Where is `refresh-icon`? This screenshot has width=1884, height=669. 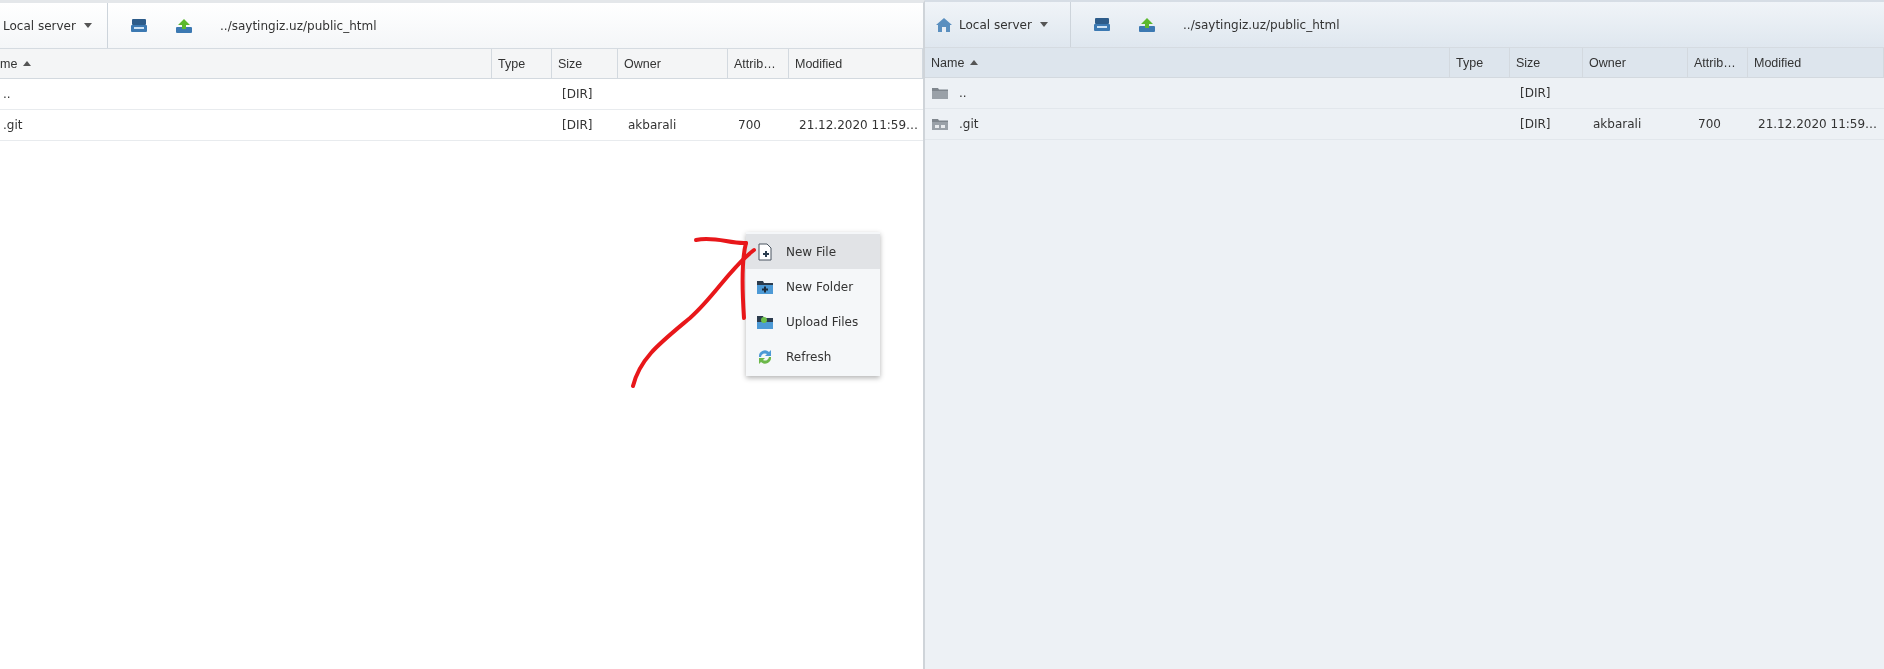 refresh-icon is located at coordinates (765, 356).